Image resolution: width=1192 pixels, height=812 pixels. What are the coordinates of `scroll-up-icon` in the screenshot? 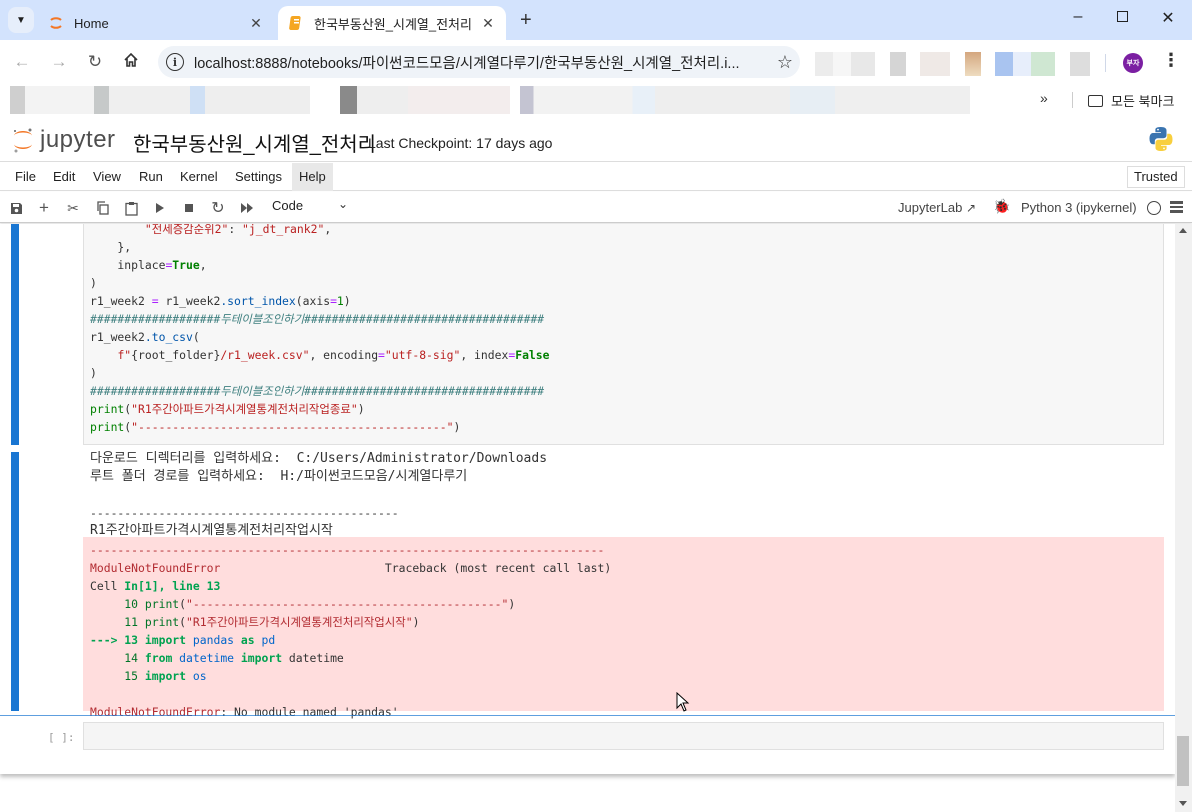 It's located at (1183, 230).